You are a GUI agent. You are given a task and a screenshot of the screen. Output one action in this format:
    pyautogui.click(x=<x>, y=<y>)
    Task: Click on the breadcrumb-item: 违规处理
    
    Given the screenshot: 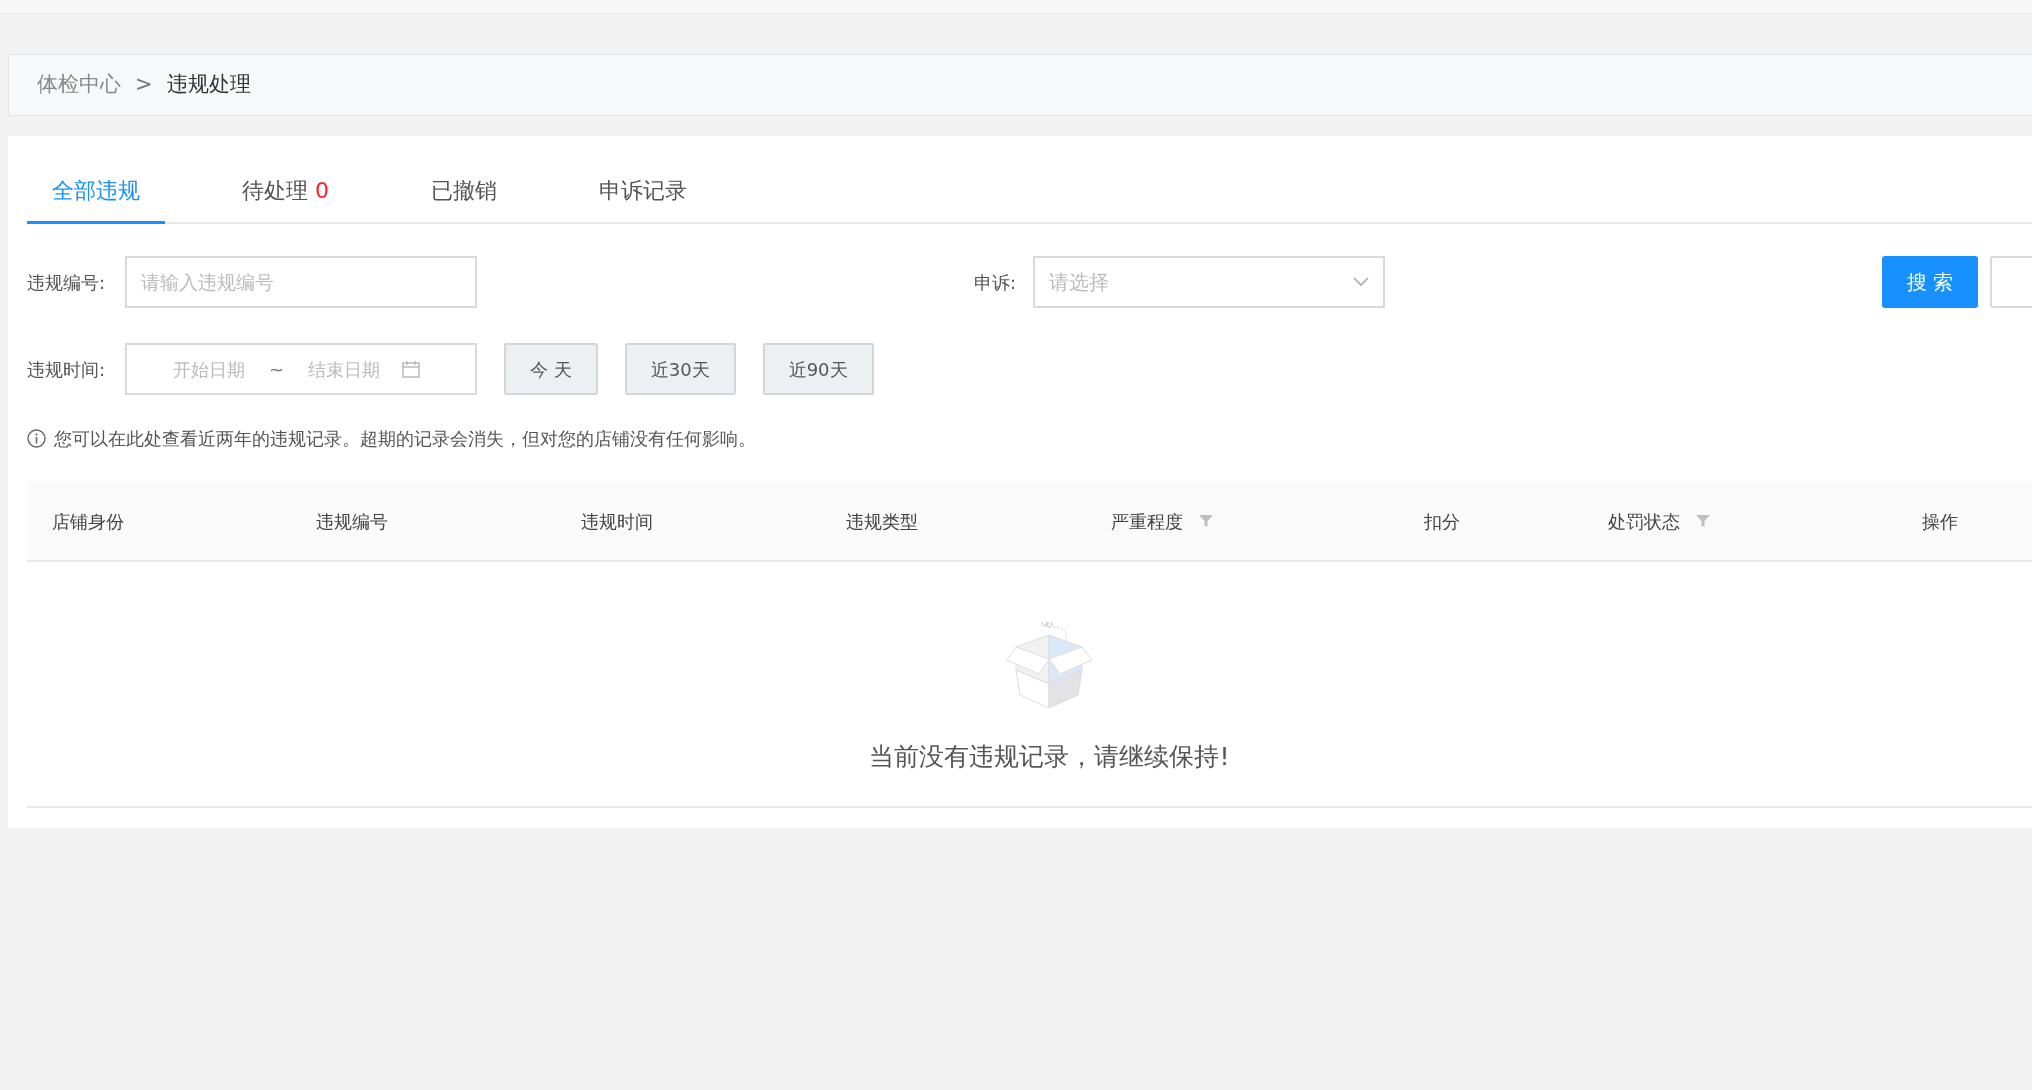 What is the action you would take?
    pyautogui.click(x=208, y=85)
    